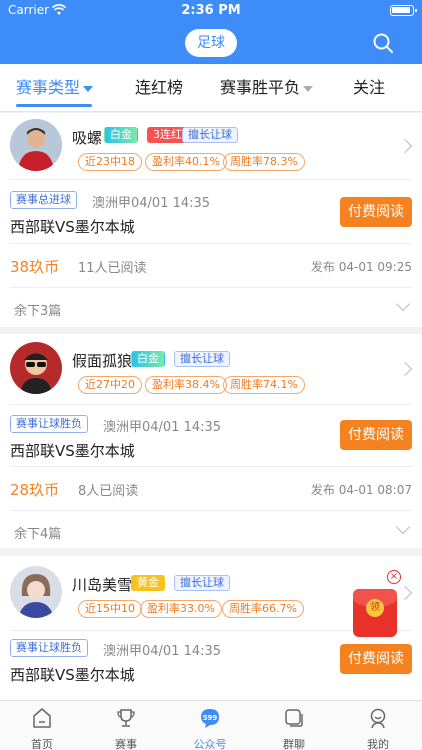  What do you see at coordinates (186, 385) in the screenshot?
I see `profit-rate: 盈利率38.4%` at bounding box center [186, 385].